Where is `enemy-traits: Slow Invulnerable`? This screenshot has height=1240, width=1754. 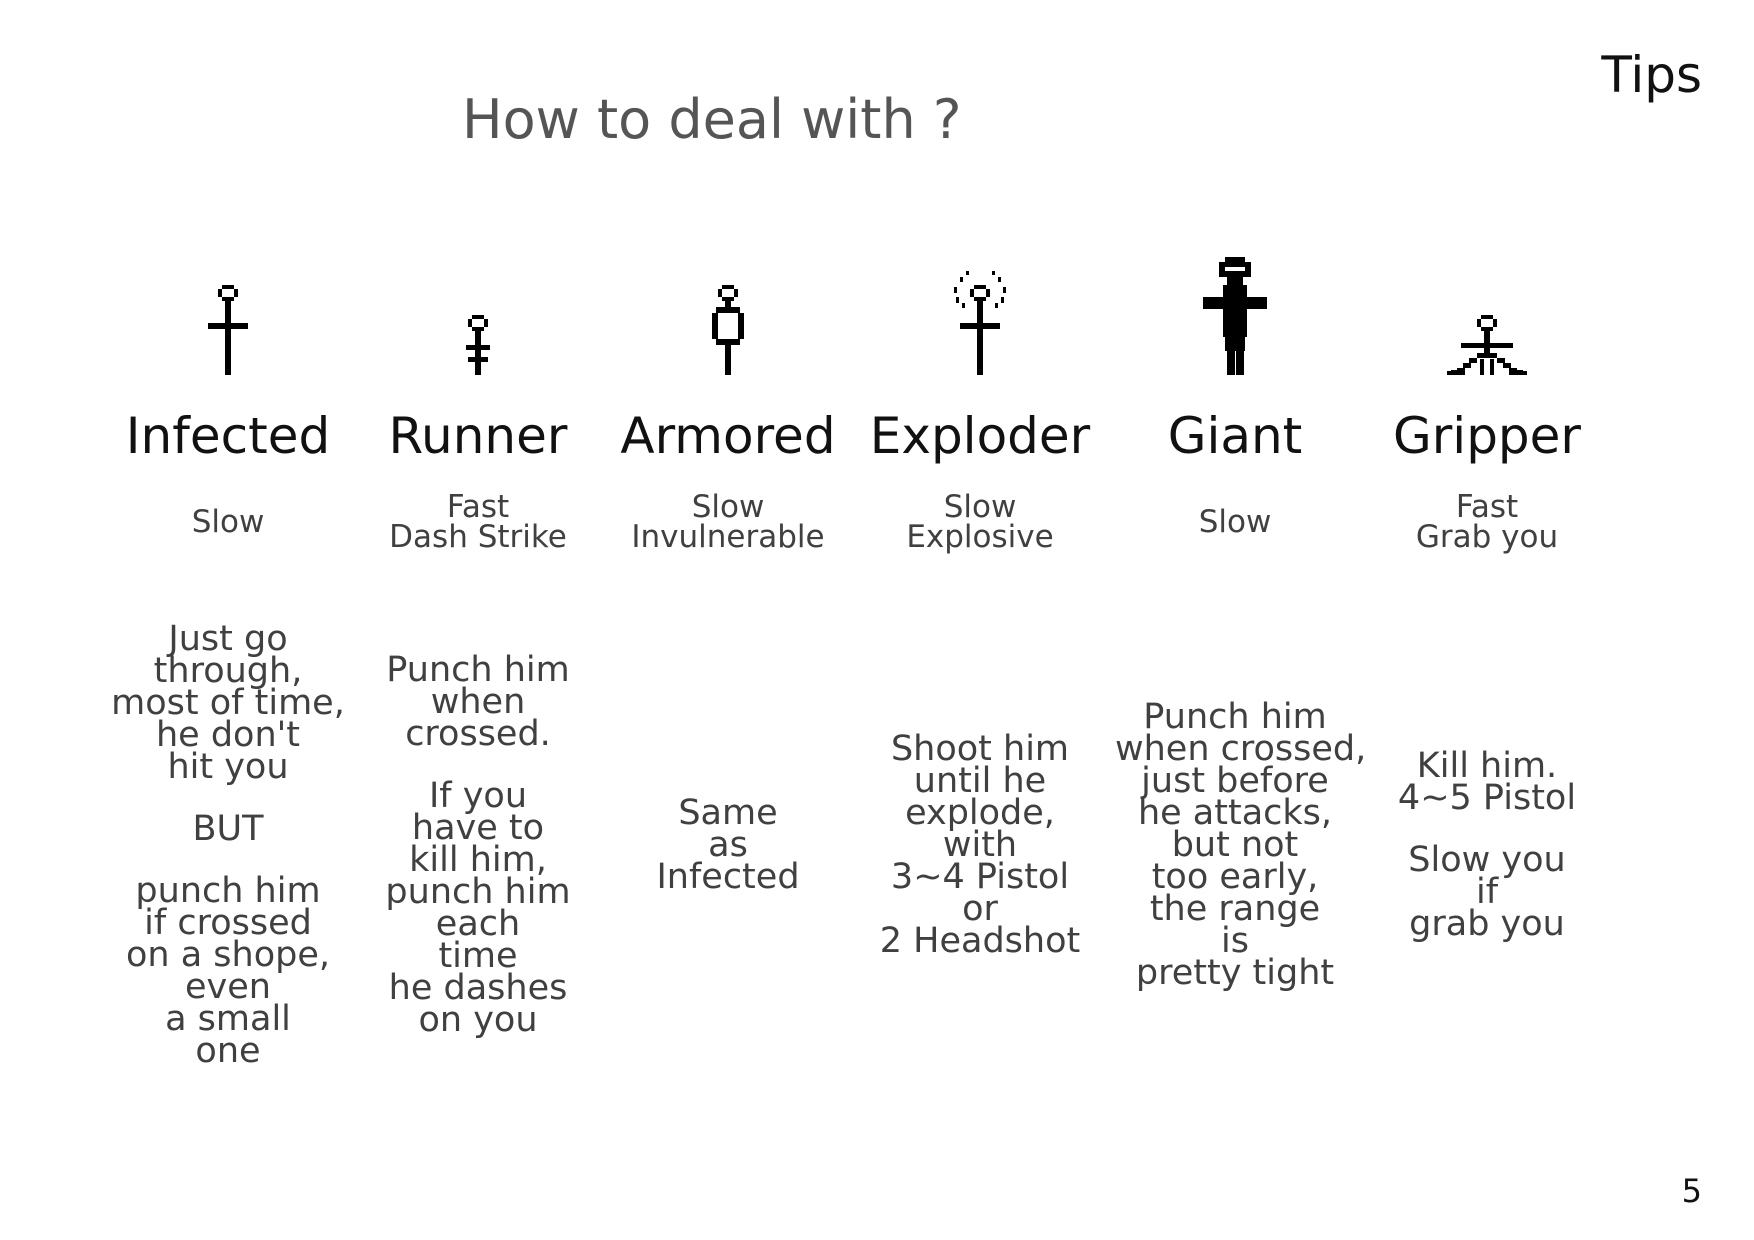 enemy-traits: Slow Invulnerable is located at coordinates (728, 522).